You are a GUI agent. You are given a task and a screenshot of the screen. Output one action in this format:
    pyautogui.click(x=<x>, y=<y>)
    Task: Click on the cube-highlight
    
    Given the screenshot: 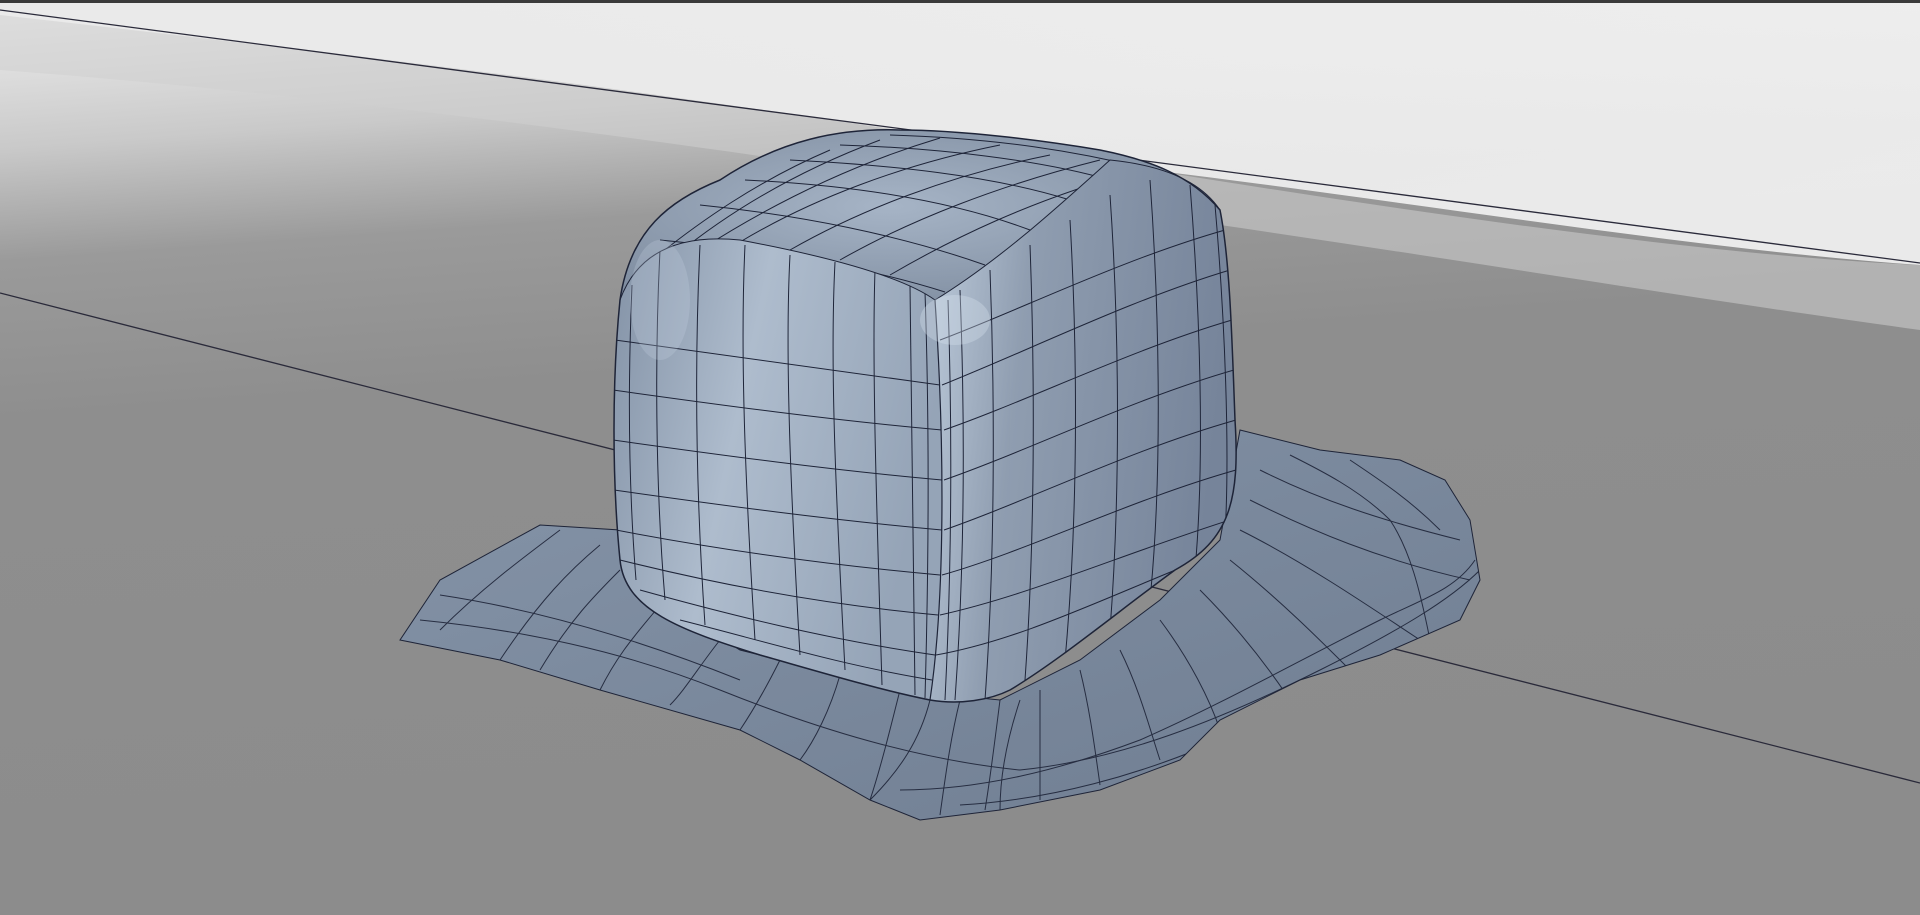 What is the action you would take?
    pyautogui.click(x=955, y=320)
    